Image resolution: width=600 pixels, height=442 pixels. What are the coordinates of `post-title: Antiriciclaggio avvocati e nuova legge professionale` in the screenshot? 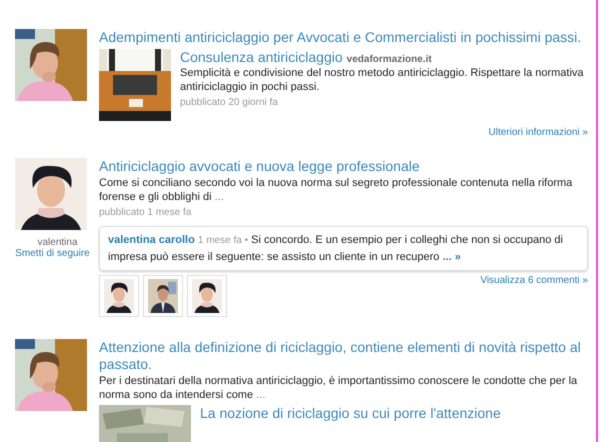 It's located at (343, 166).